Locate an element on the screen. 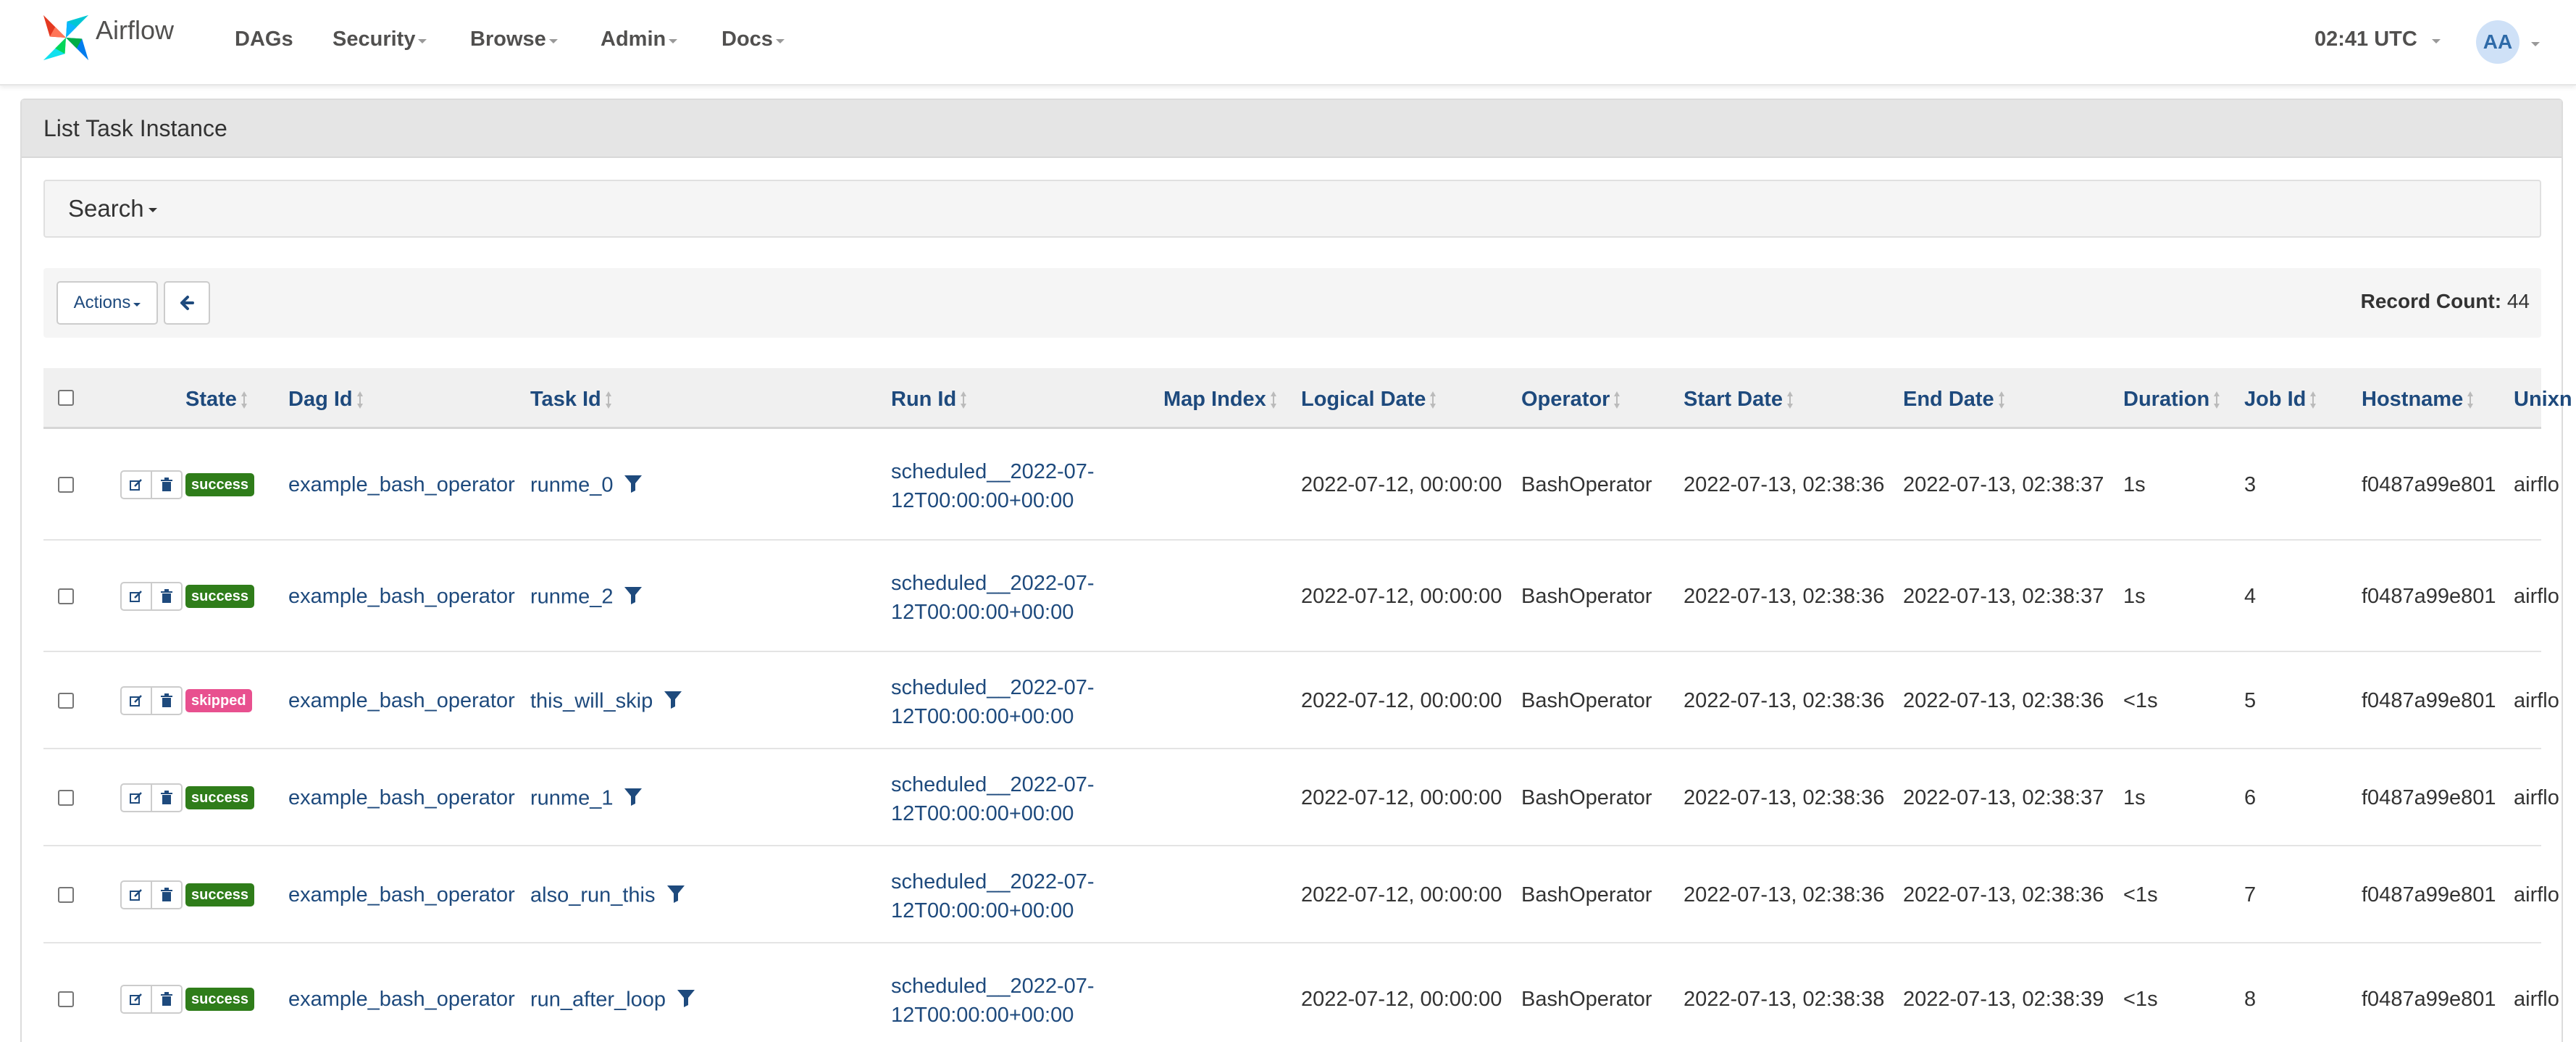 The image size is (2576, 1042). trash-icon is located at coordinates (166, 797).